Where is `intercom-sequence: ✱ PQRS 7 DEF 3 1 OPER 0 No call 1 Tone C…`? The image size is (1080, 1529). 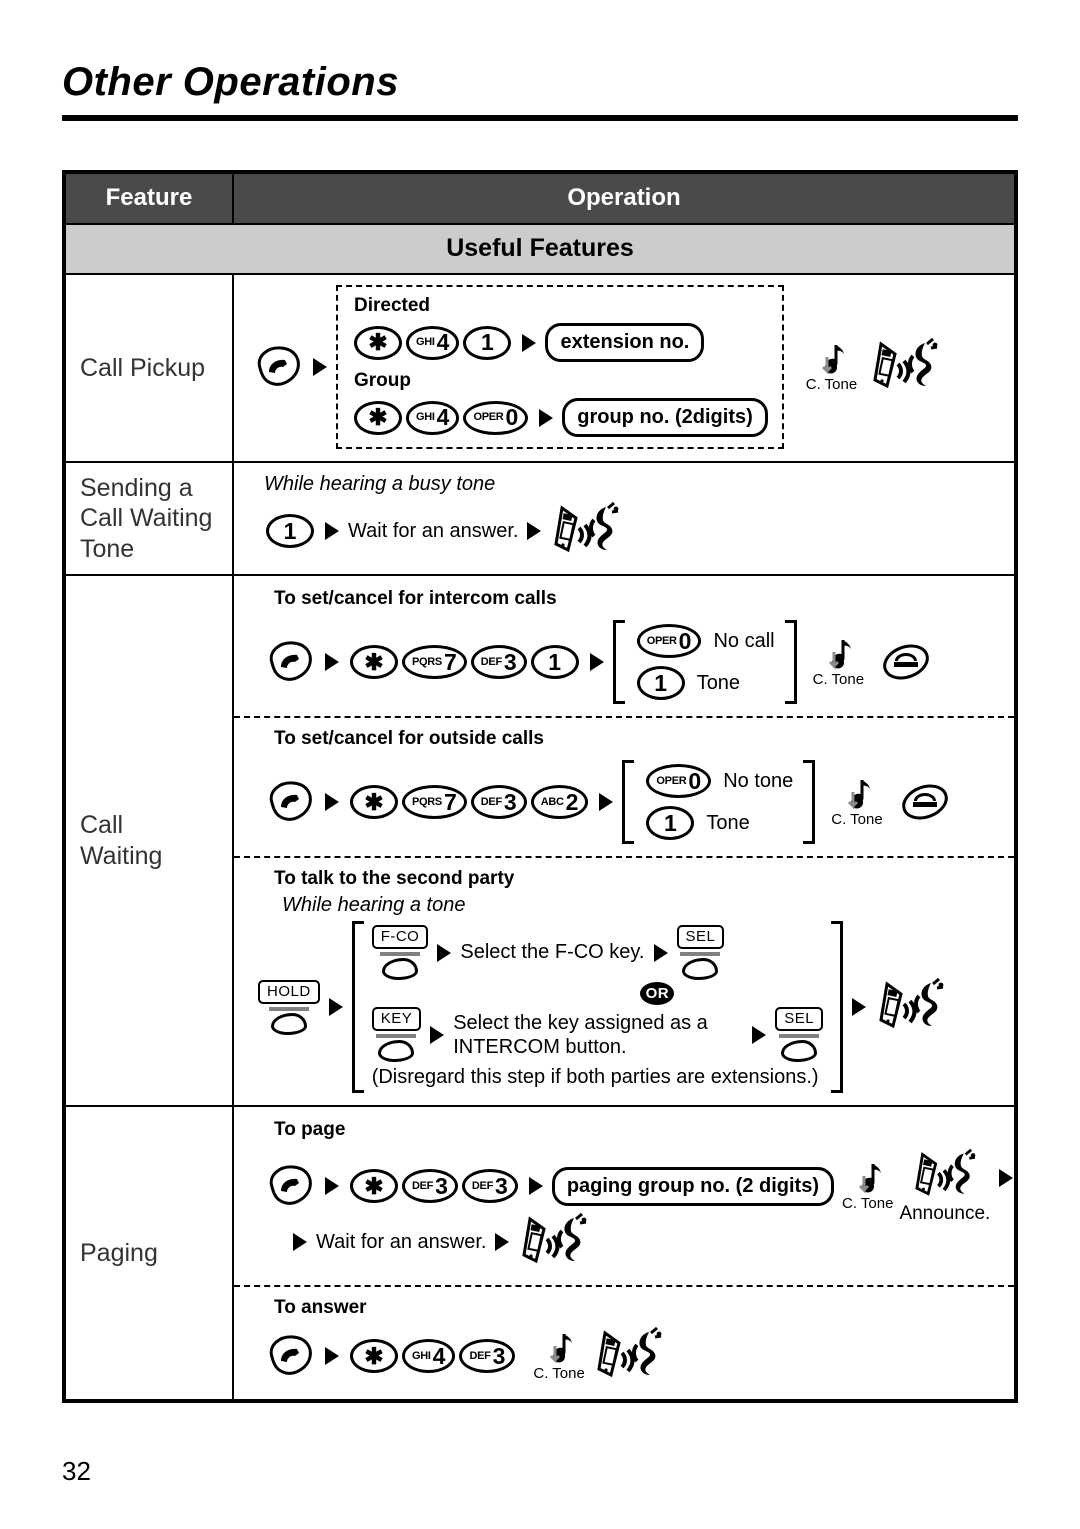 intercom-sequence: ✱ PQRS 7 DEF 3 1 OPER 0 No call 1 Tone C… is located at coordinates (635, 662).